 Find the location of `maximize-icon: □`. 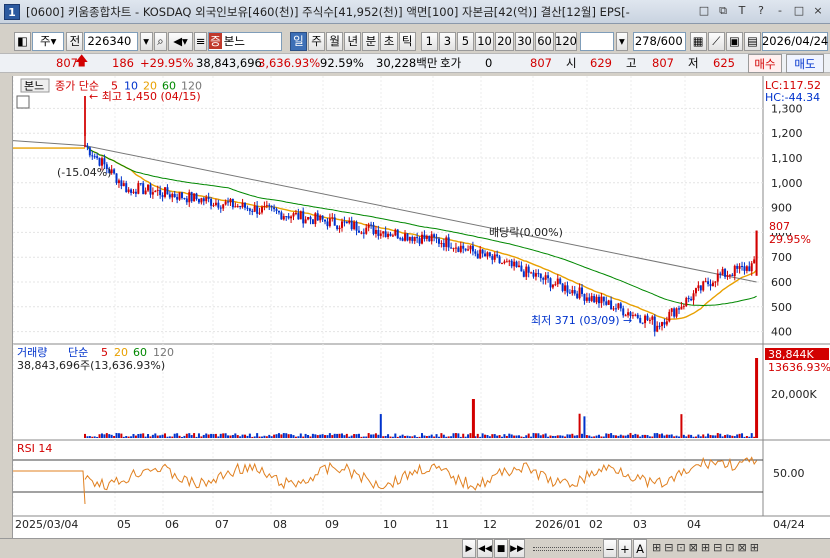

maximize-icon: □ is located at coordinates (799, 11).